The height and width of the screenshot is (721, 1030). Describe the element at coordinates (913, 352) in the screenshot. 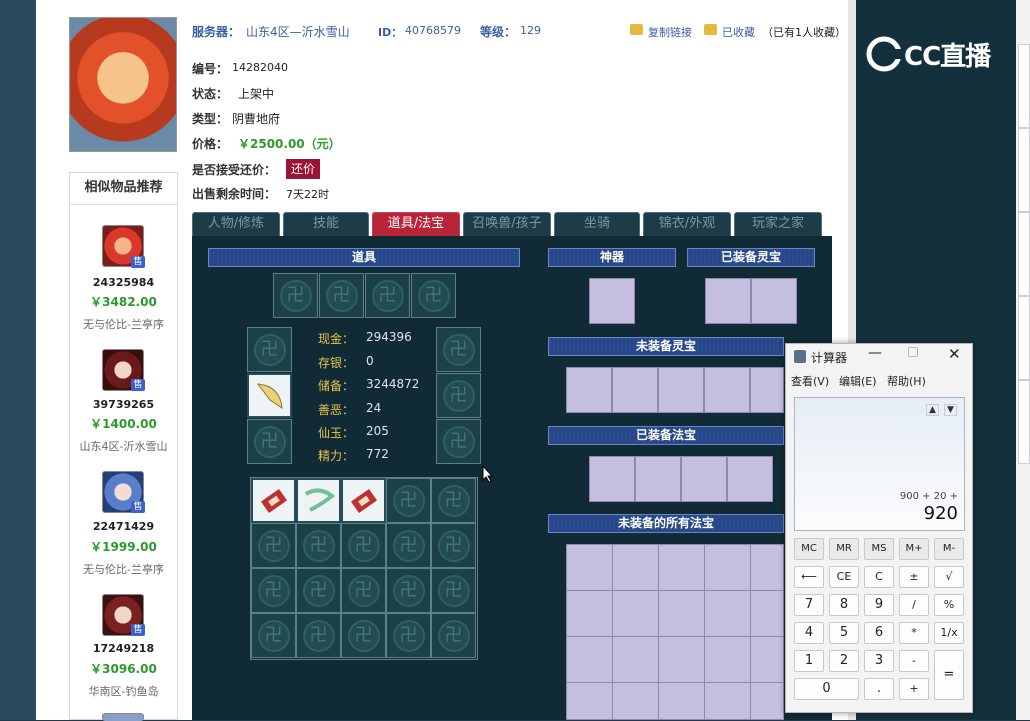

I see `maximize-icon` at that location.